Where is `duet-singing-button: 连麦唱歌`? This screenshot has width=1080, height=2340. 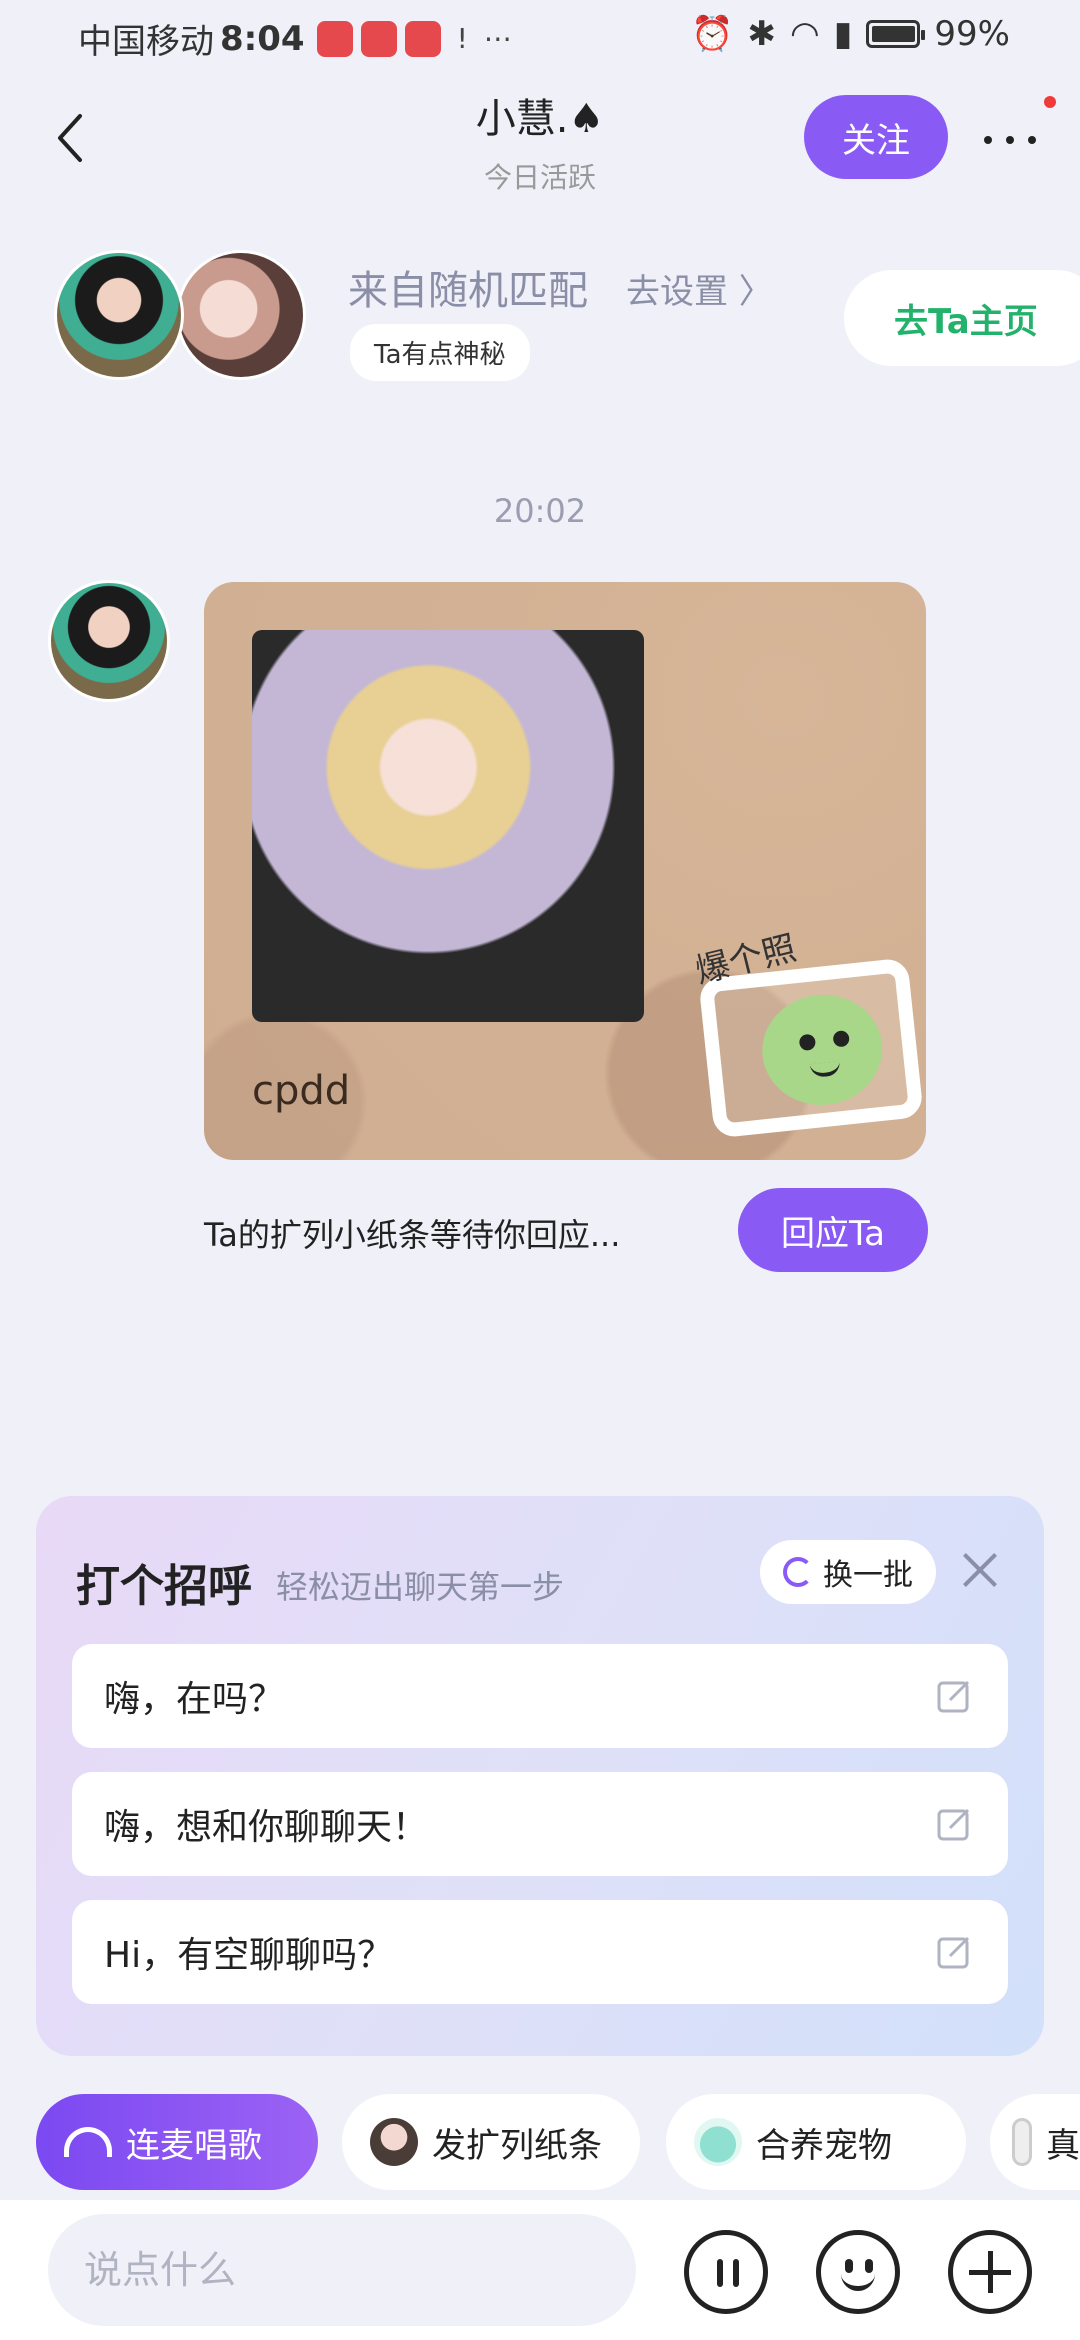 duet-singing-button: 连麦唱歌 is located at coordinates (177, 2142).